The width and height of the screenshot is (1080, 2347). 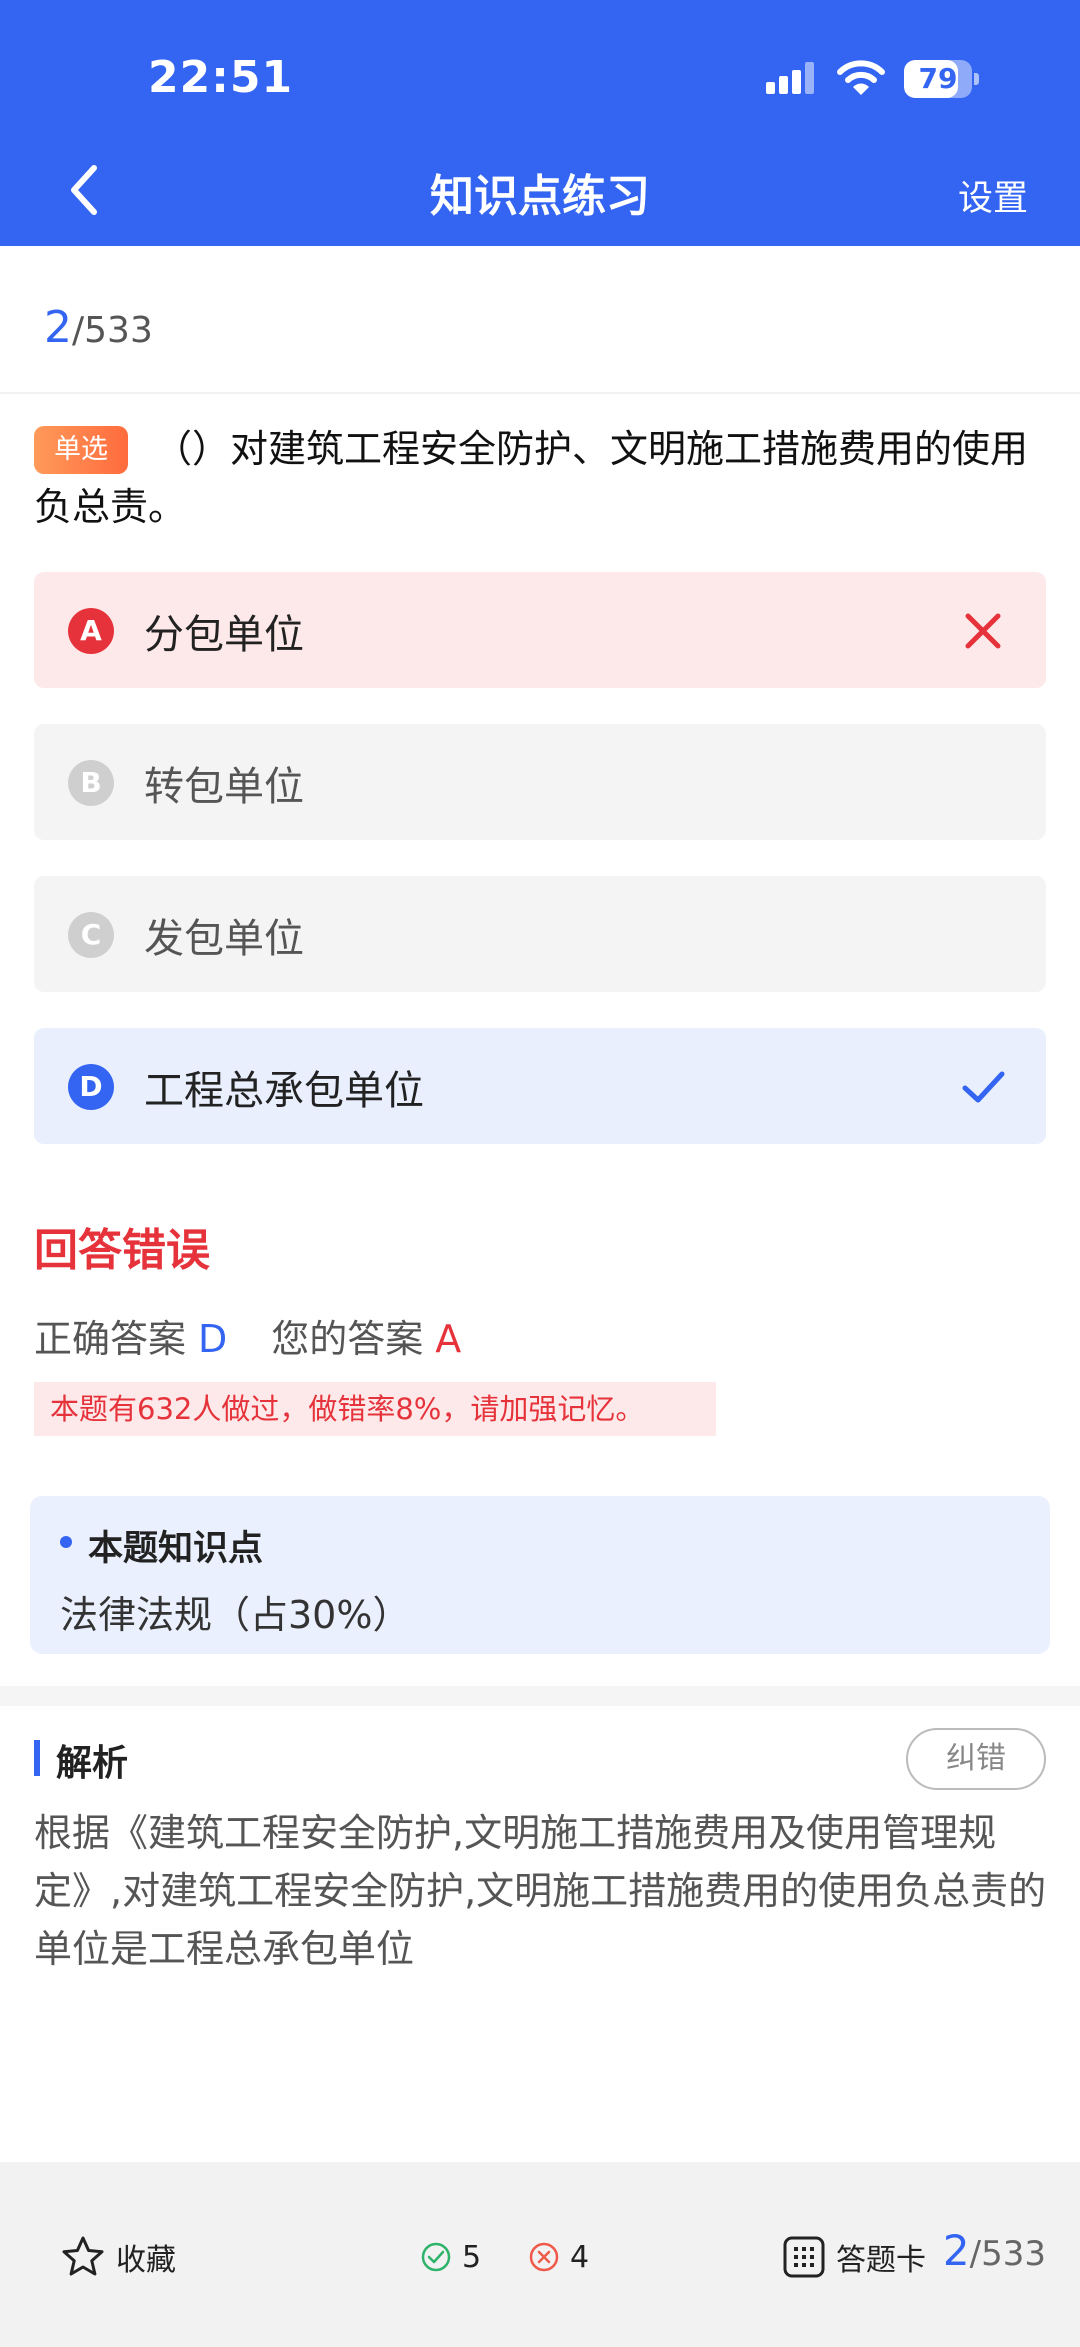 I want to click on battery-icon: 79, so click(x=942, y=79).